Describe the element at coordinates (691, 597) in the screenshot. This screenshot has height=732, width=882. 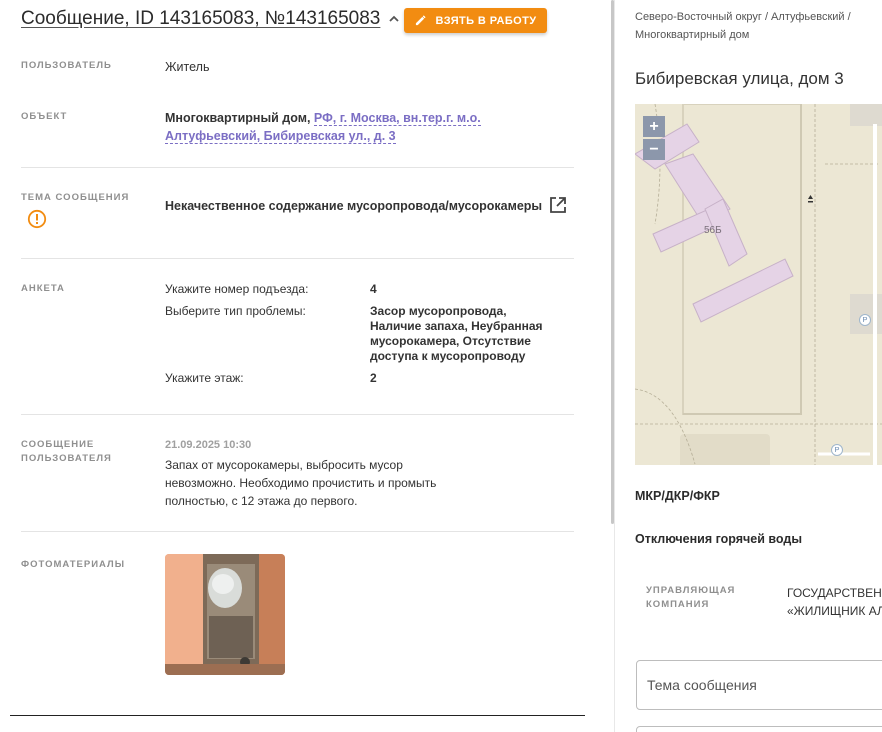
I see `management-company-label: УПРАВЛЯЮЩАЯ КОМПАНИЯ` at that location.